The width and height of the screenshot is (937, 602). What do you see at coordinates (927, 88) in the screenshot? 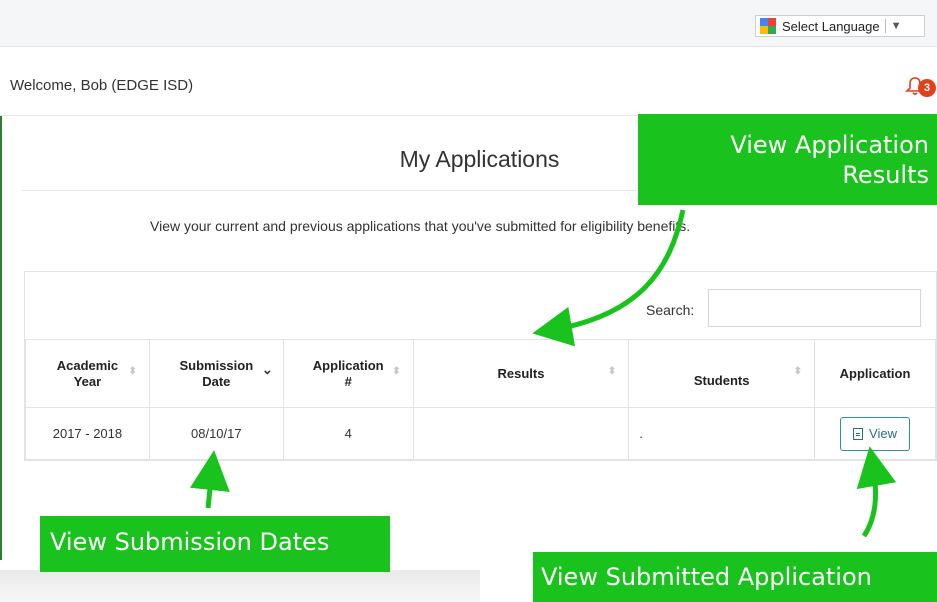
I see `notification-count-badge: 3` at bounding box center [927, 88].